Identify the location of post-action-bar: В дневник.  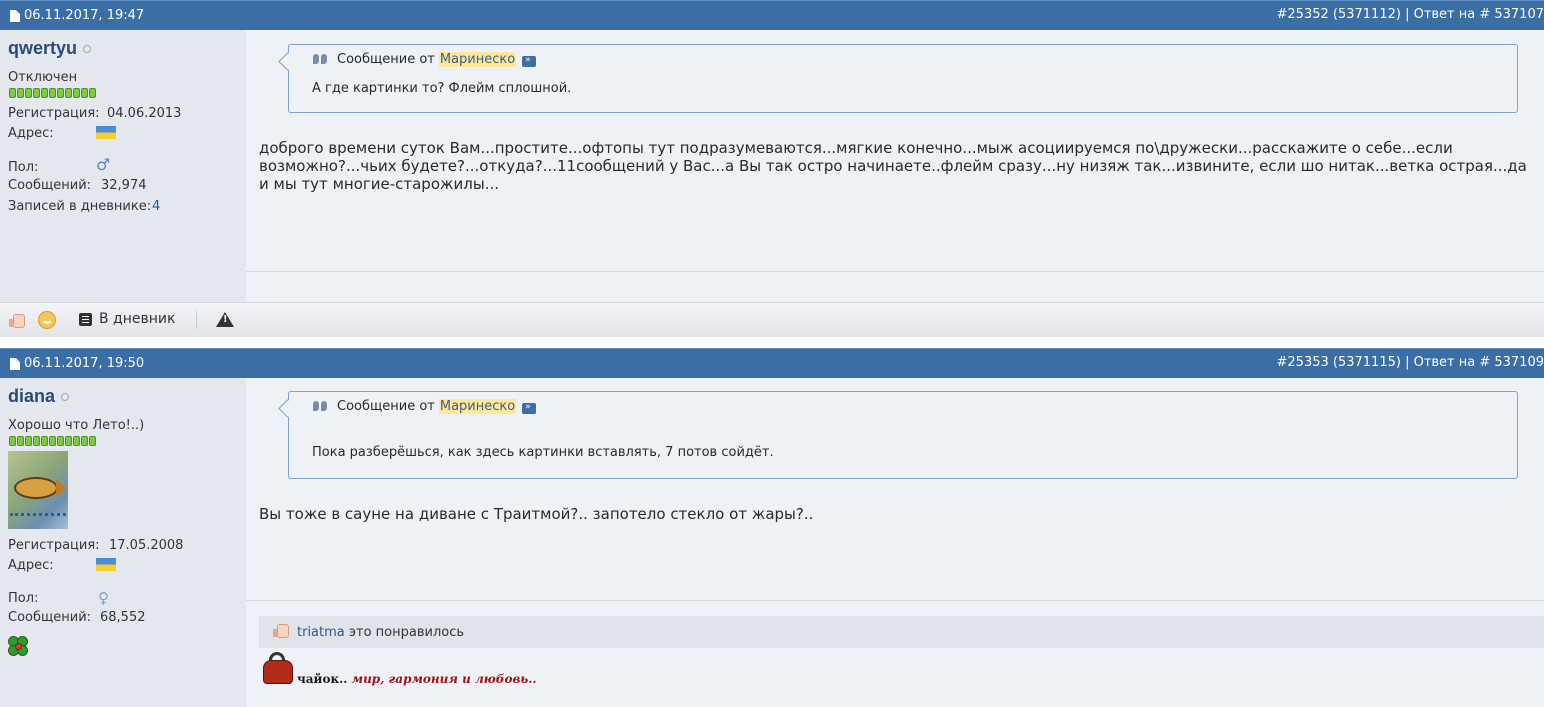
(772, 319).